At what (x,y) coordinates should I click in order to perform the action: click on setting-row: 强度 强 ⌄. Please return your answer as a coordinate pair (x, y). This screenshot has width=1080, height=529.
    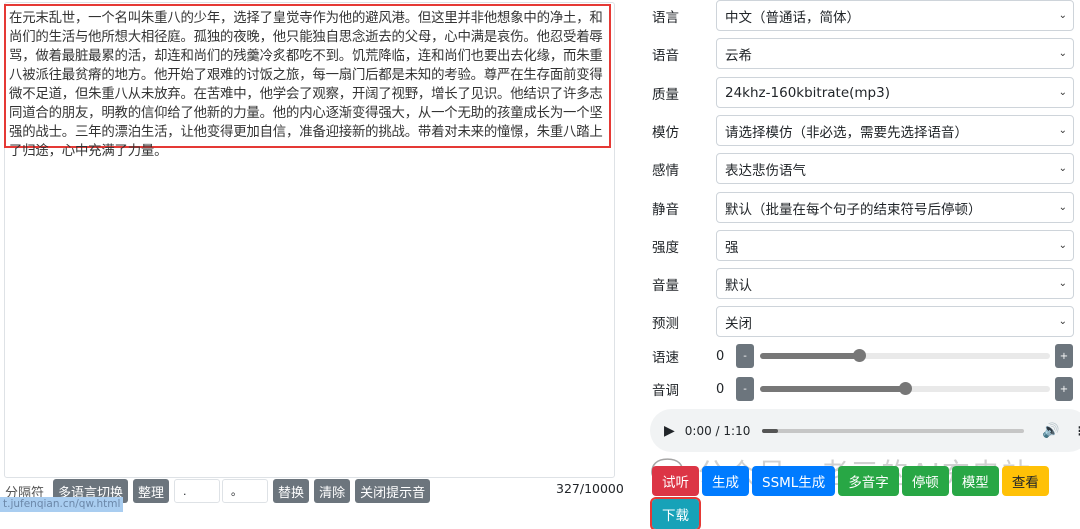
    Looking at the image, I should click on (864, 245).